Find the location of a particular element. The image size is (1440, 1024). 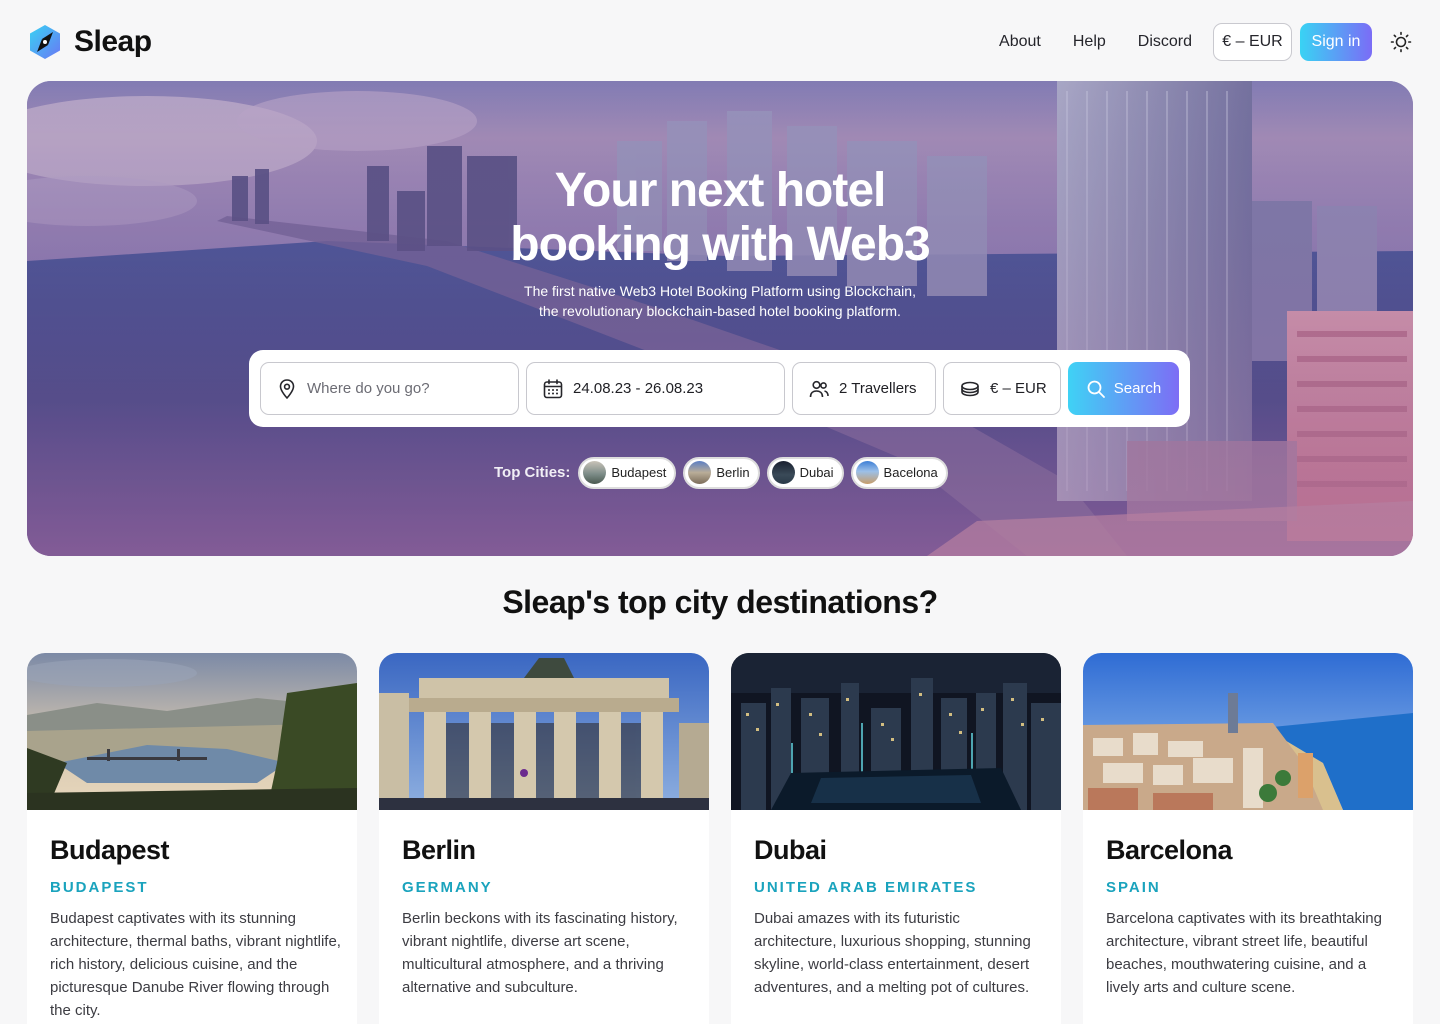

date-range-picker: 24.08.23 - 26.08.23 is located at coordinates (655, 388).